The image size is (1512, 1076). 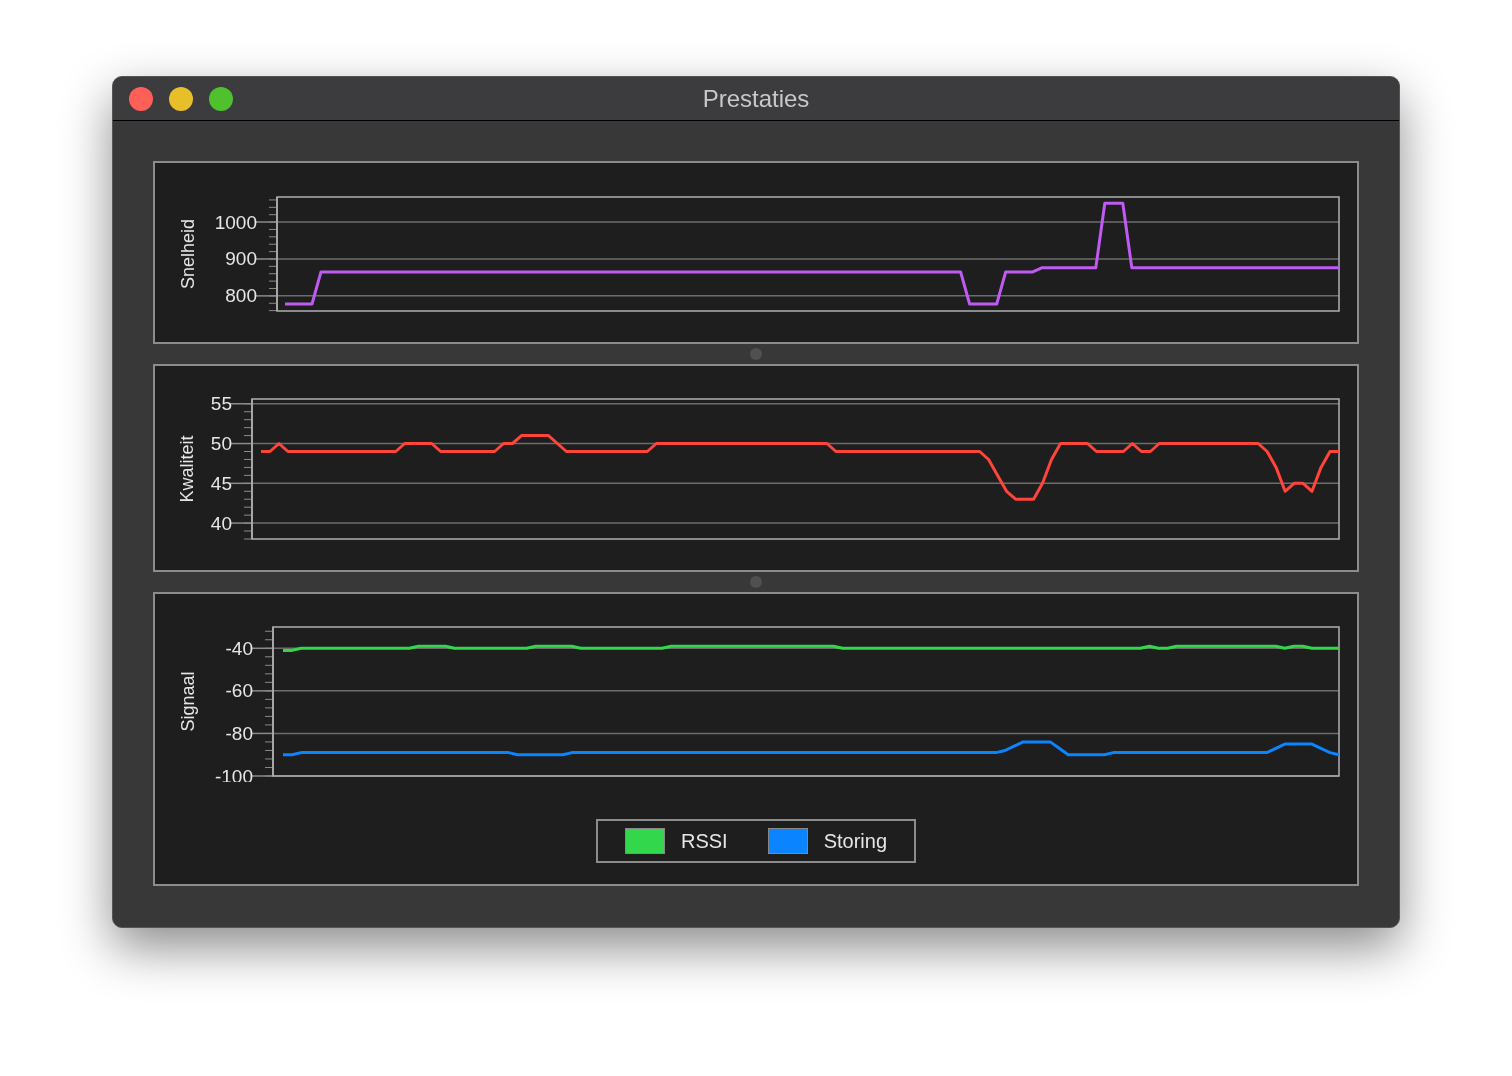 What do you see at coordinates (221, 99) in the screenshot?
I see `zoom-button` at bounding box center [221, 99].